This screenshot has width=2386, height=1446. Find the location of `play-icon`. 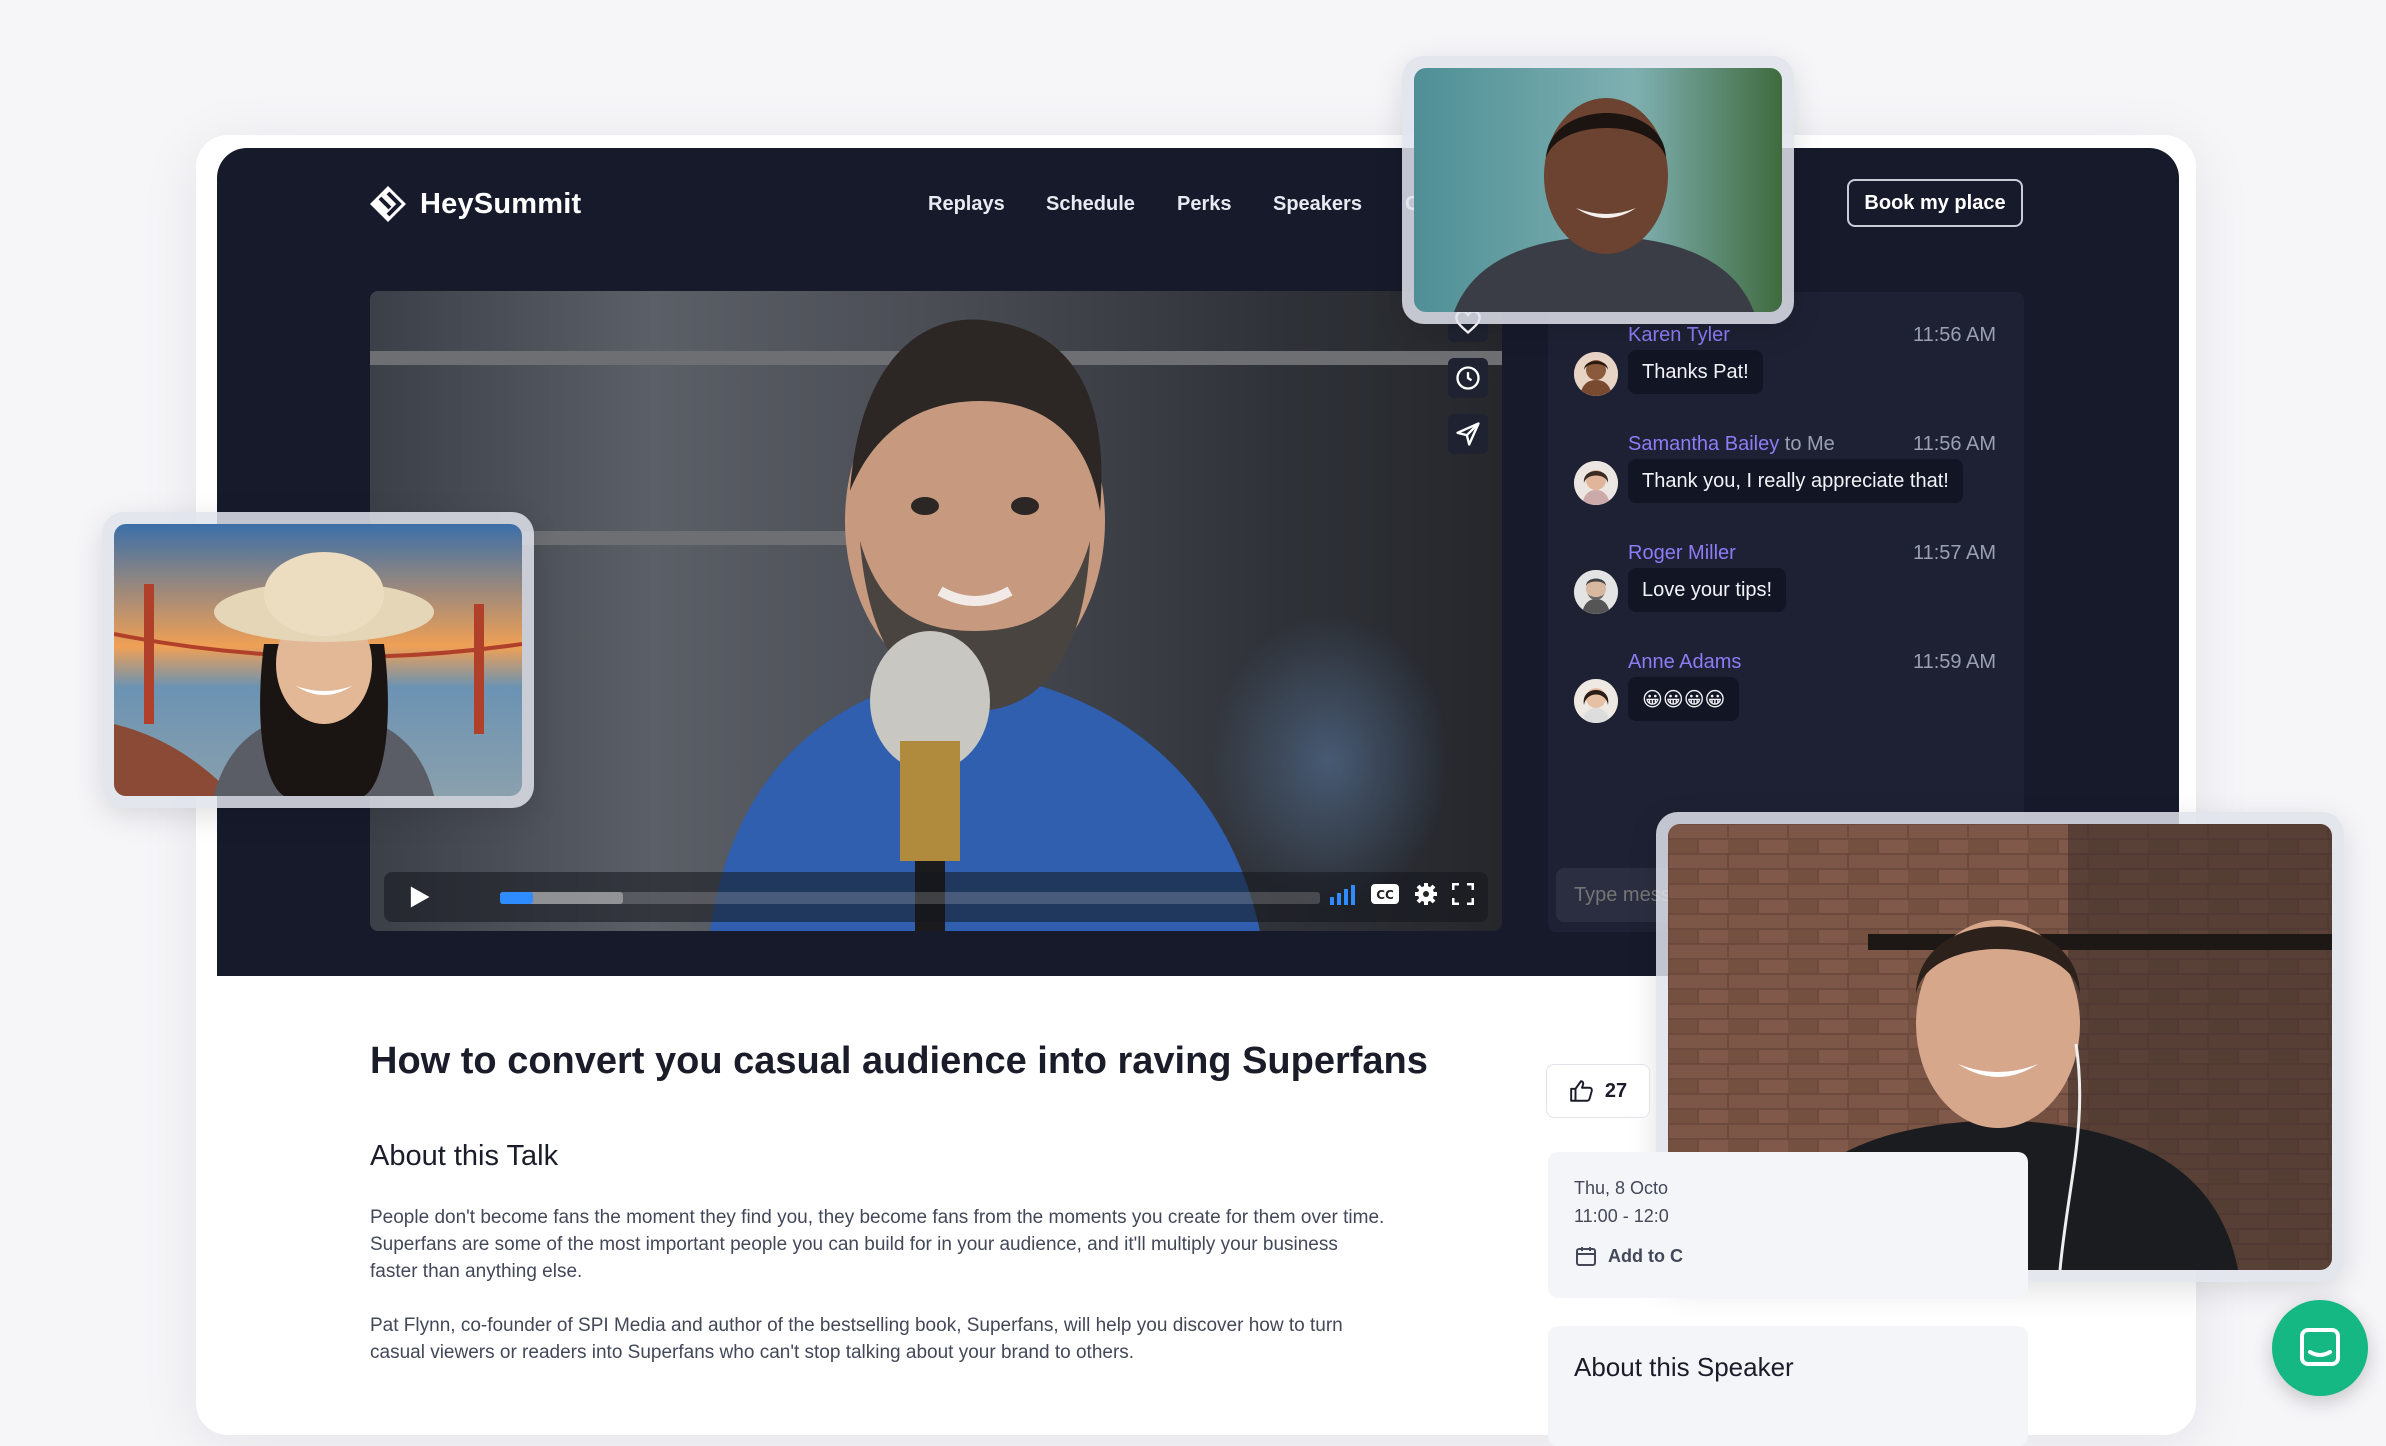

play-icon is located at coordinates (420, 897).